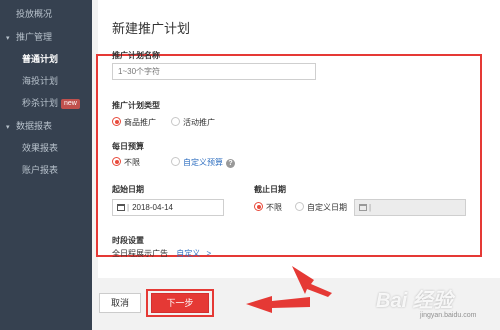 The height and width of the screenshot is (330, 500). Describe the element at coordinates (136, 55) in the screenshot. I see `plan-name-label: 推广计划名称` at that location.